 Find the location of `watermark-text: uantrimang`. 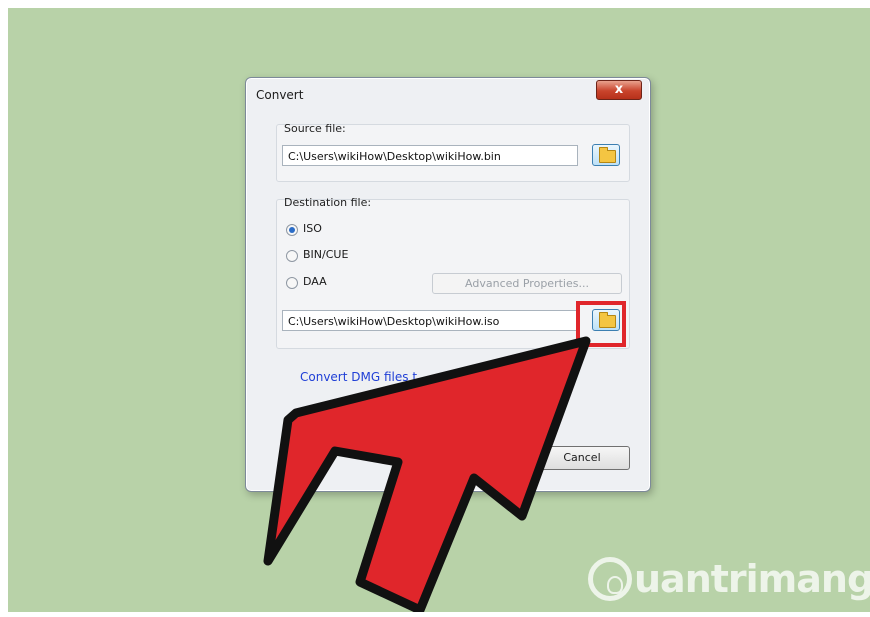

watermark-text: uantrimang is located at coordinates (752, 579).